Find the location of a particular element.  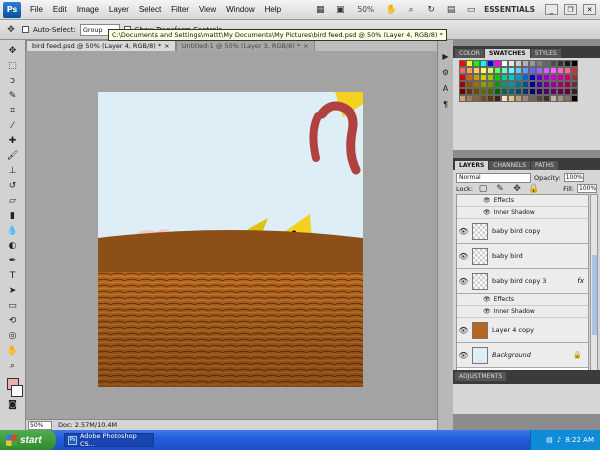

eraser-tool-icon: ▱ is located at coordinates (13, 201).